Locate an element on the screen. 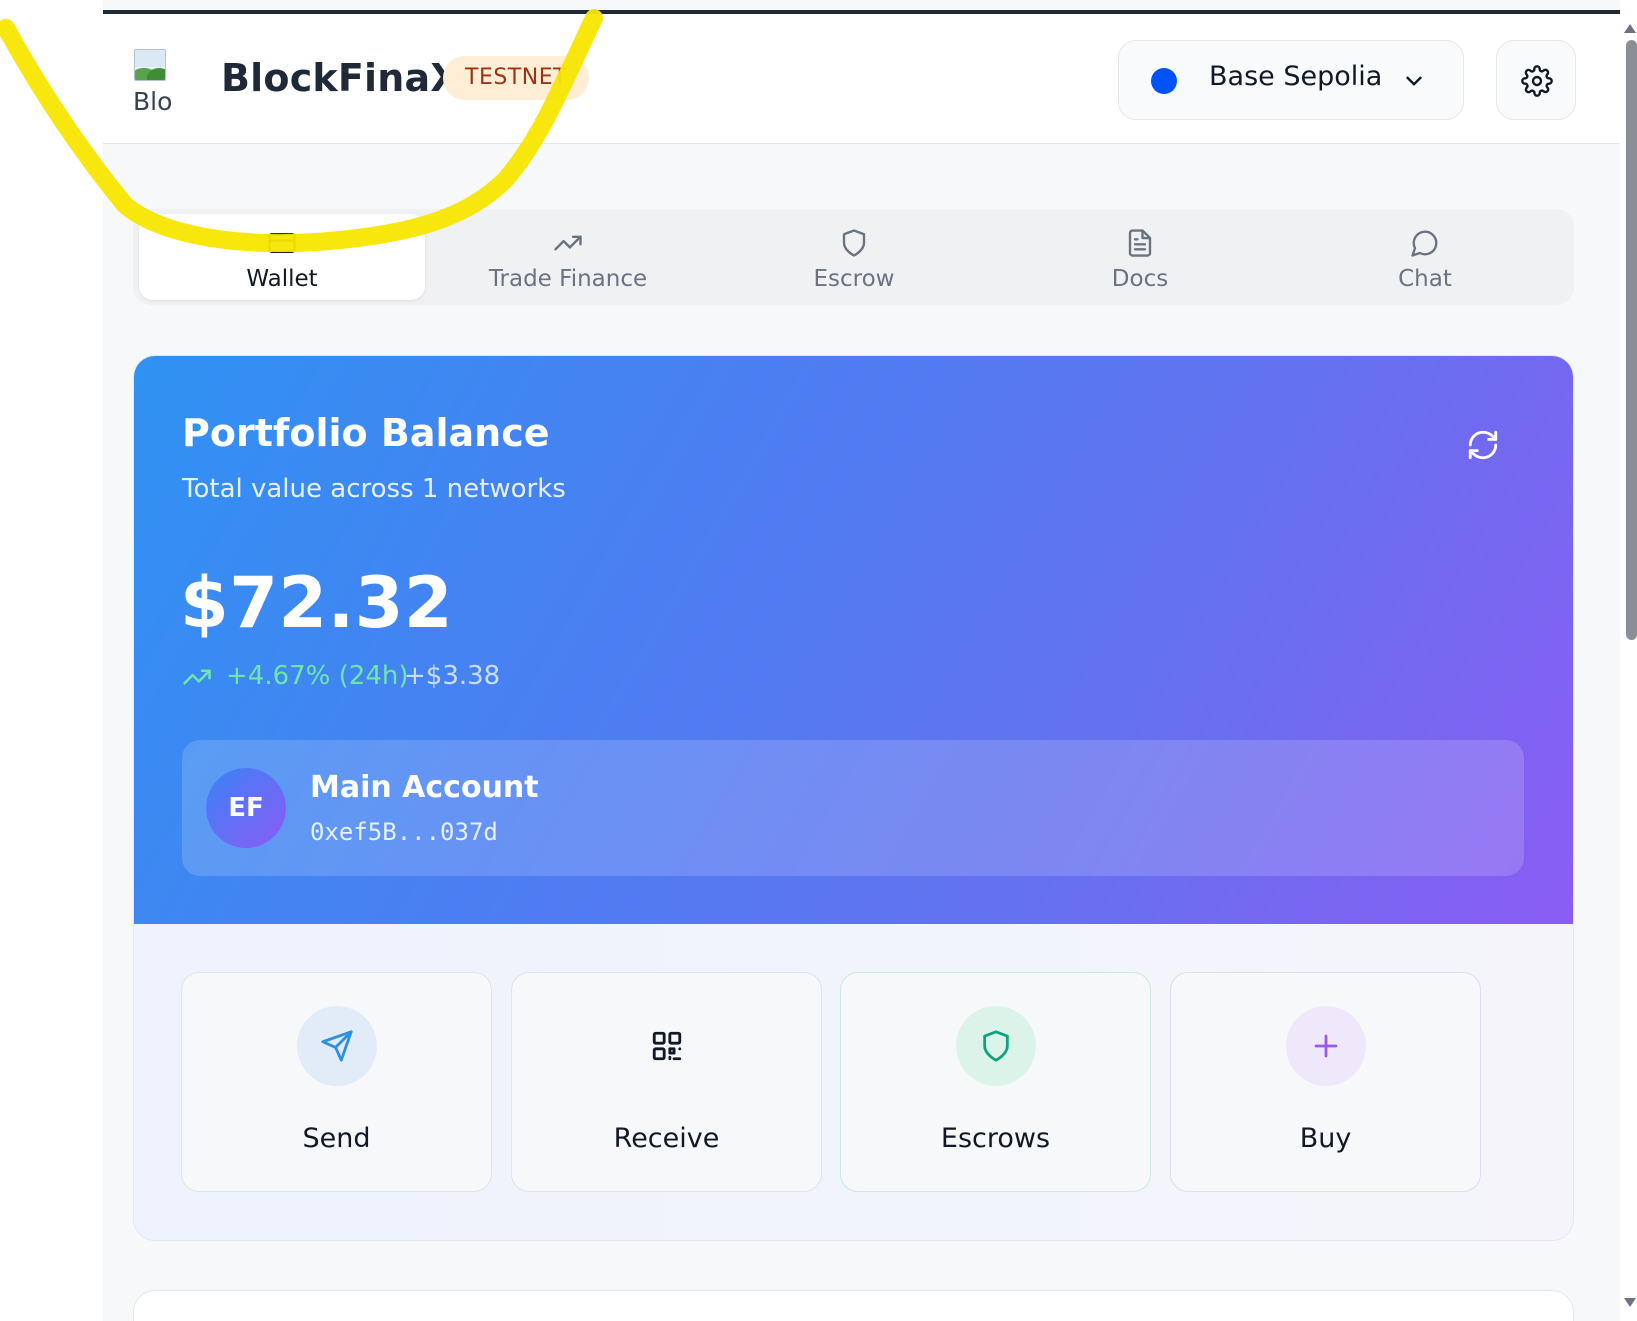  network-status-dot is located at coordinates (1164, 81).